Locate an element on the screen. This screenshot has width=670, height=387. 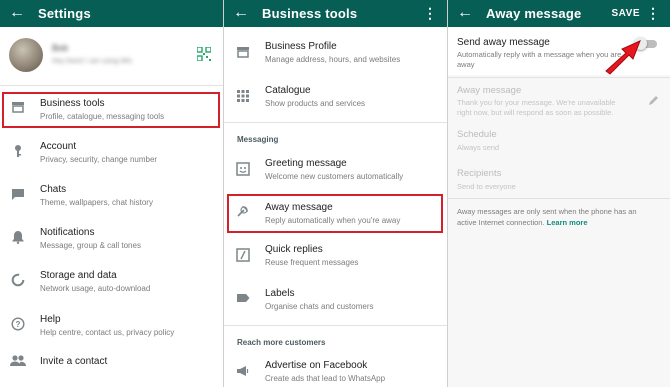
schedule-value: Always send is located at coordinates (478, 147).